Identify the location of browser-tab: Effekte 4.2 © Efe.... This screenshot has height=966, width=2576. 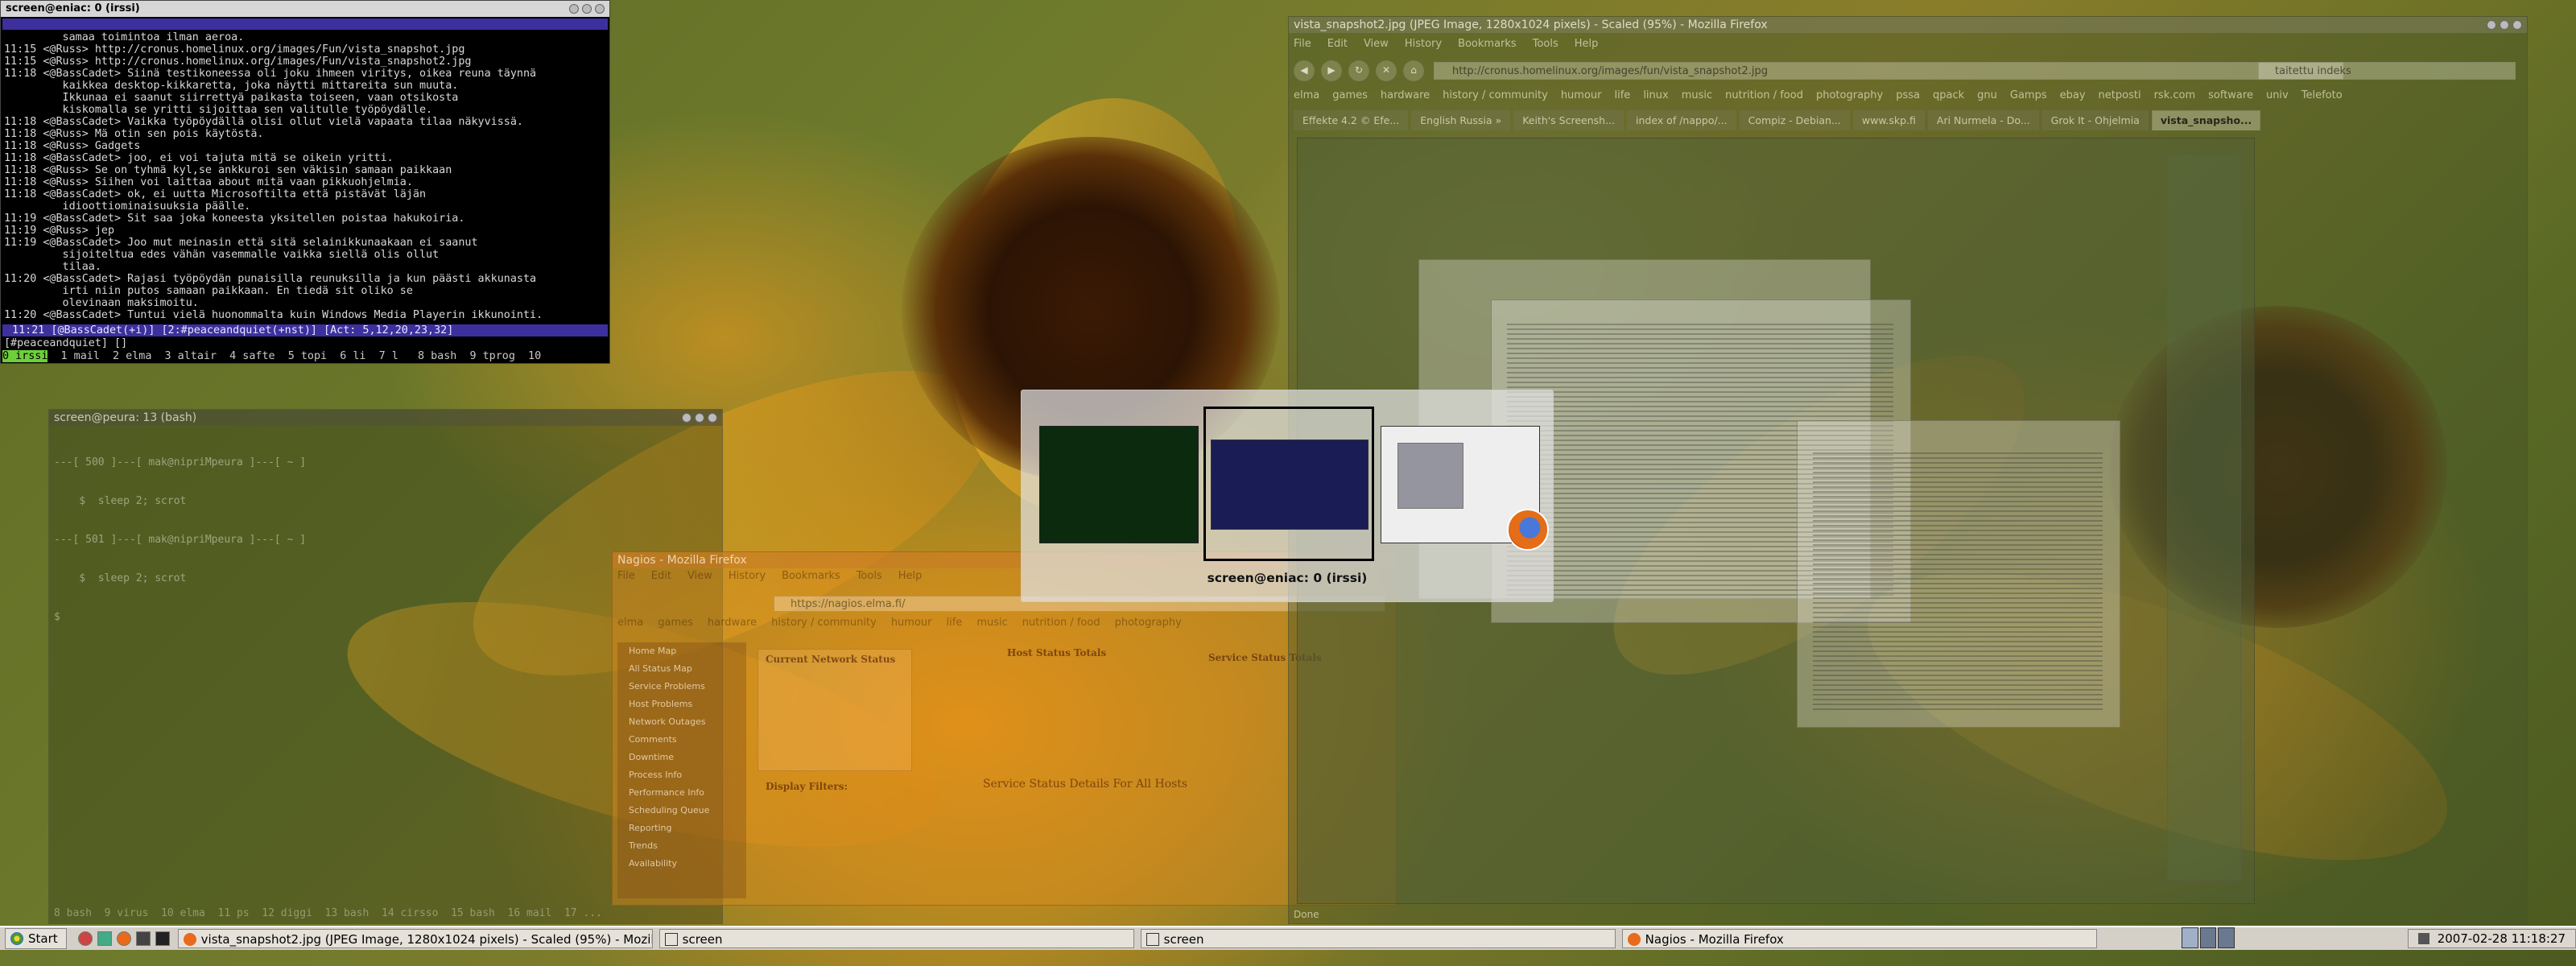
(1351, 120).